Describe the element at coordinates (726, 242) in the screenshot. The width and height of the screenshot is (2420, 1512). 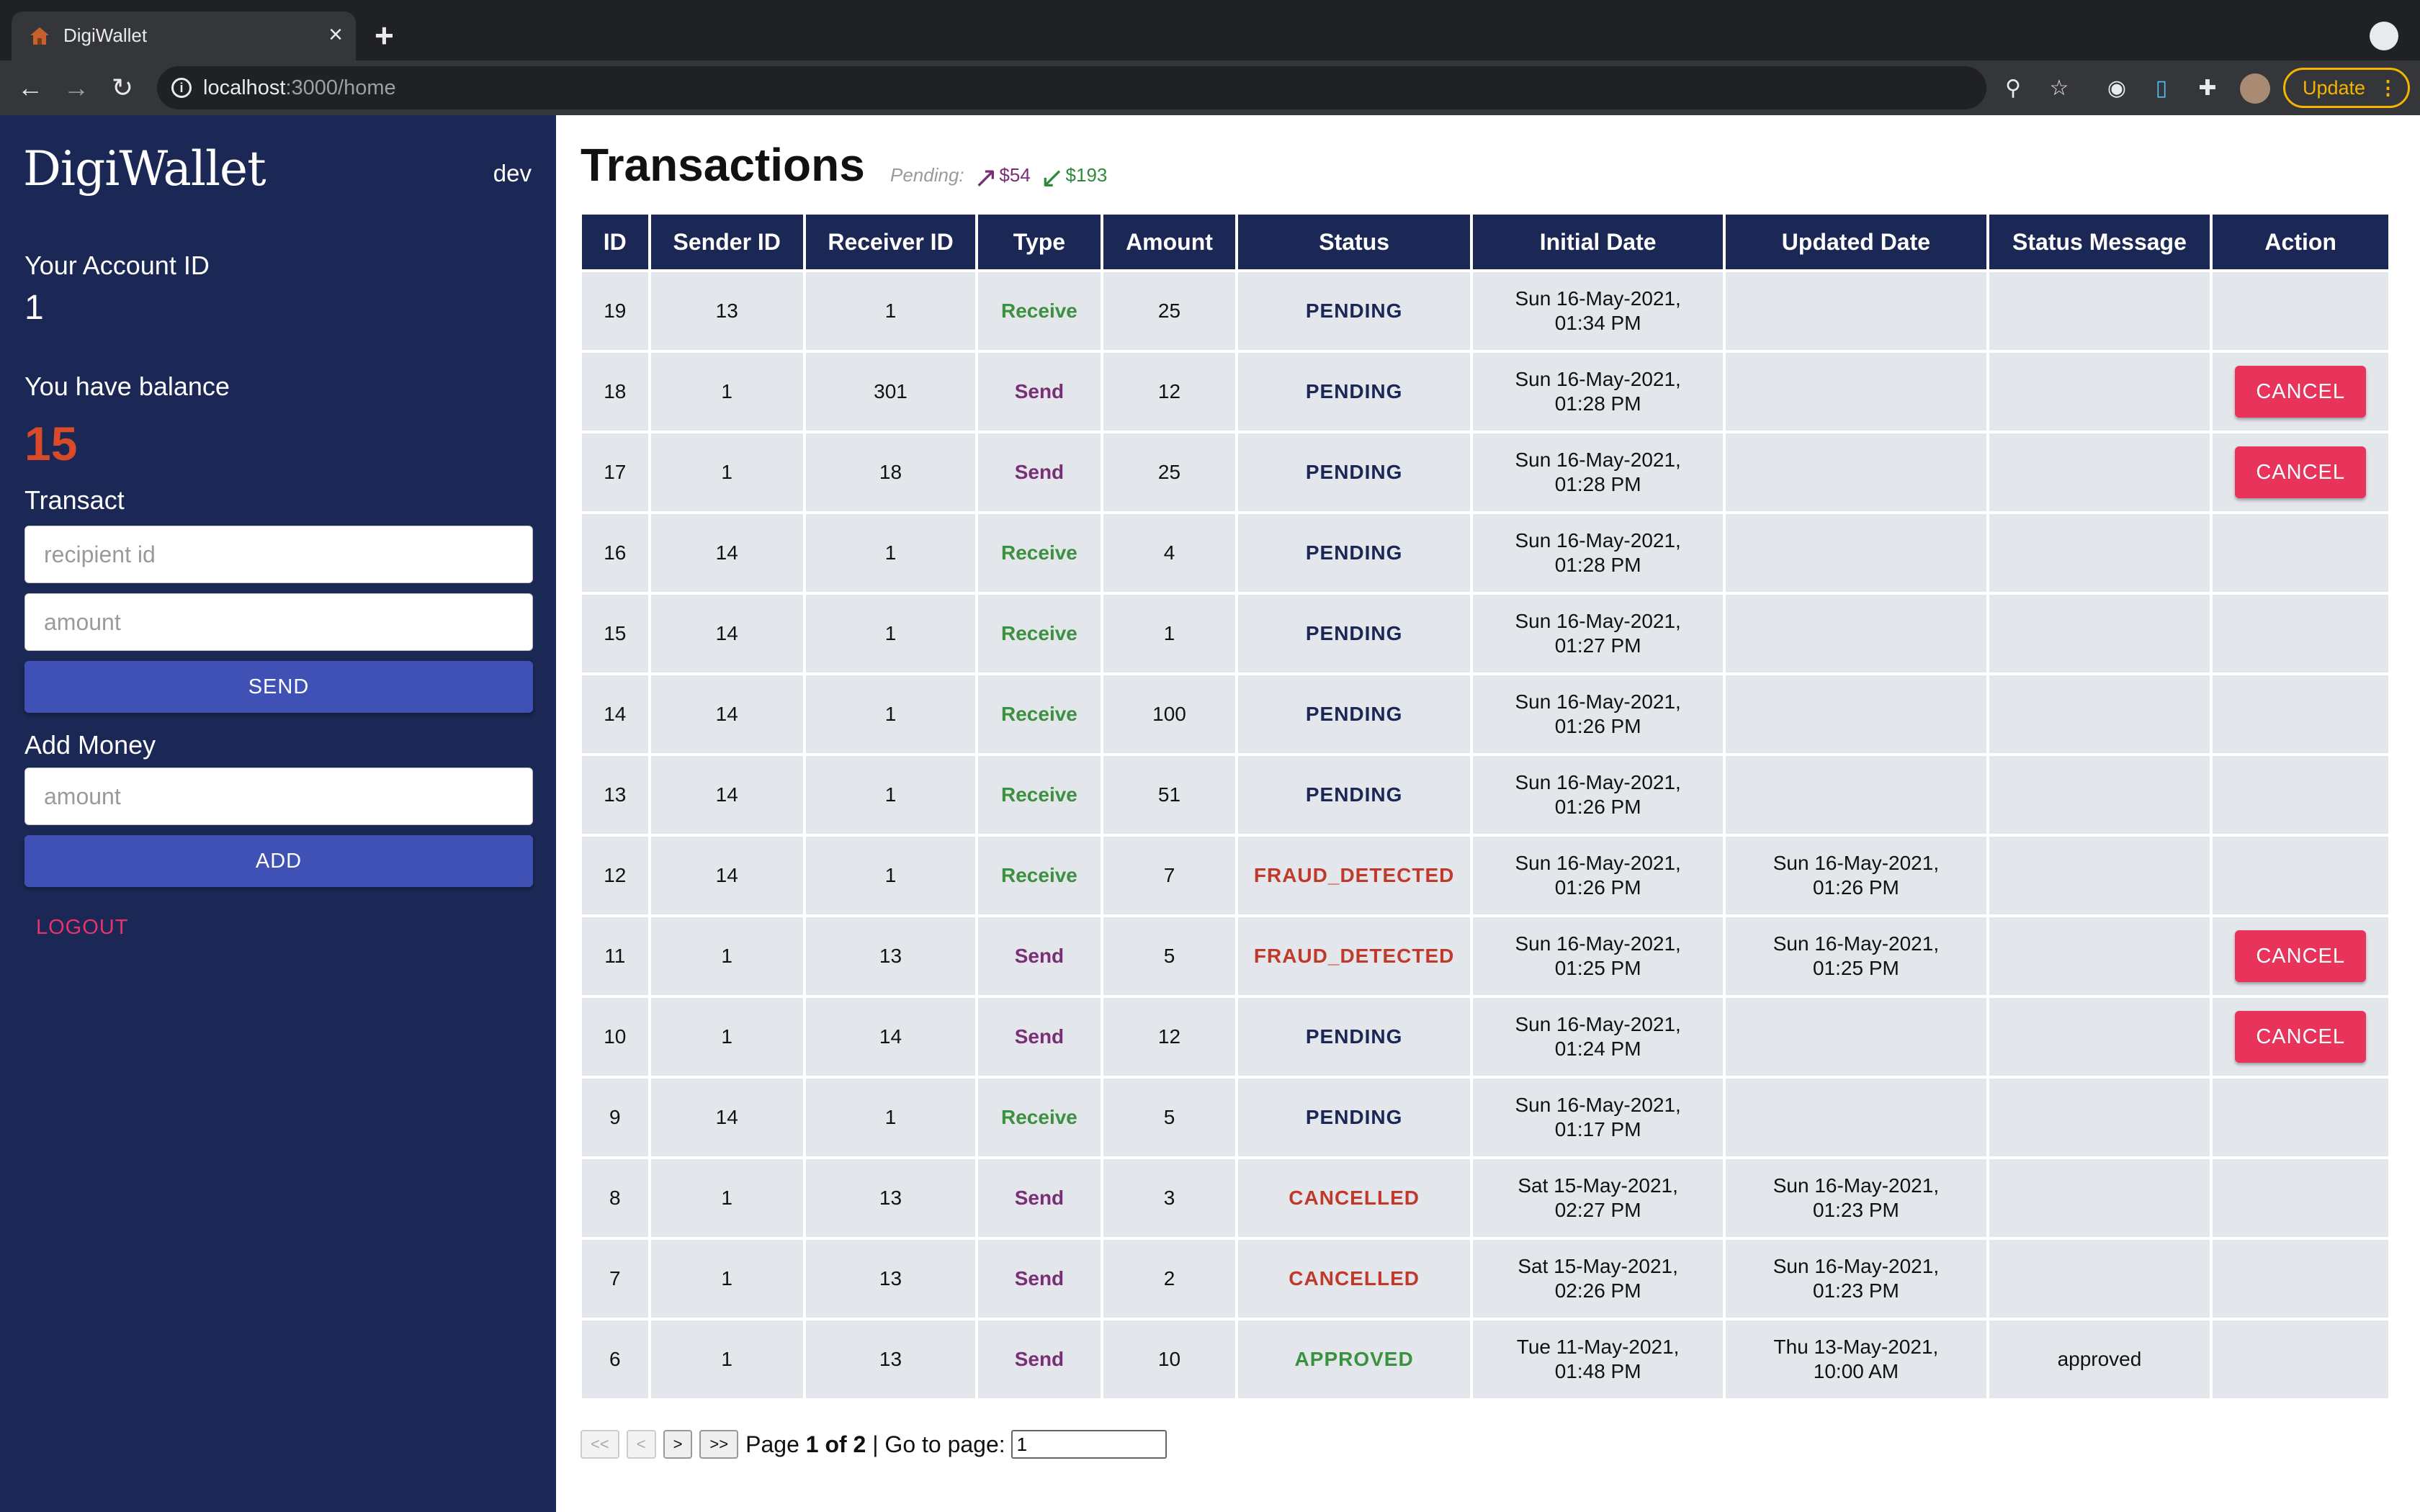
I see `column-header: Sender ID` at that location.